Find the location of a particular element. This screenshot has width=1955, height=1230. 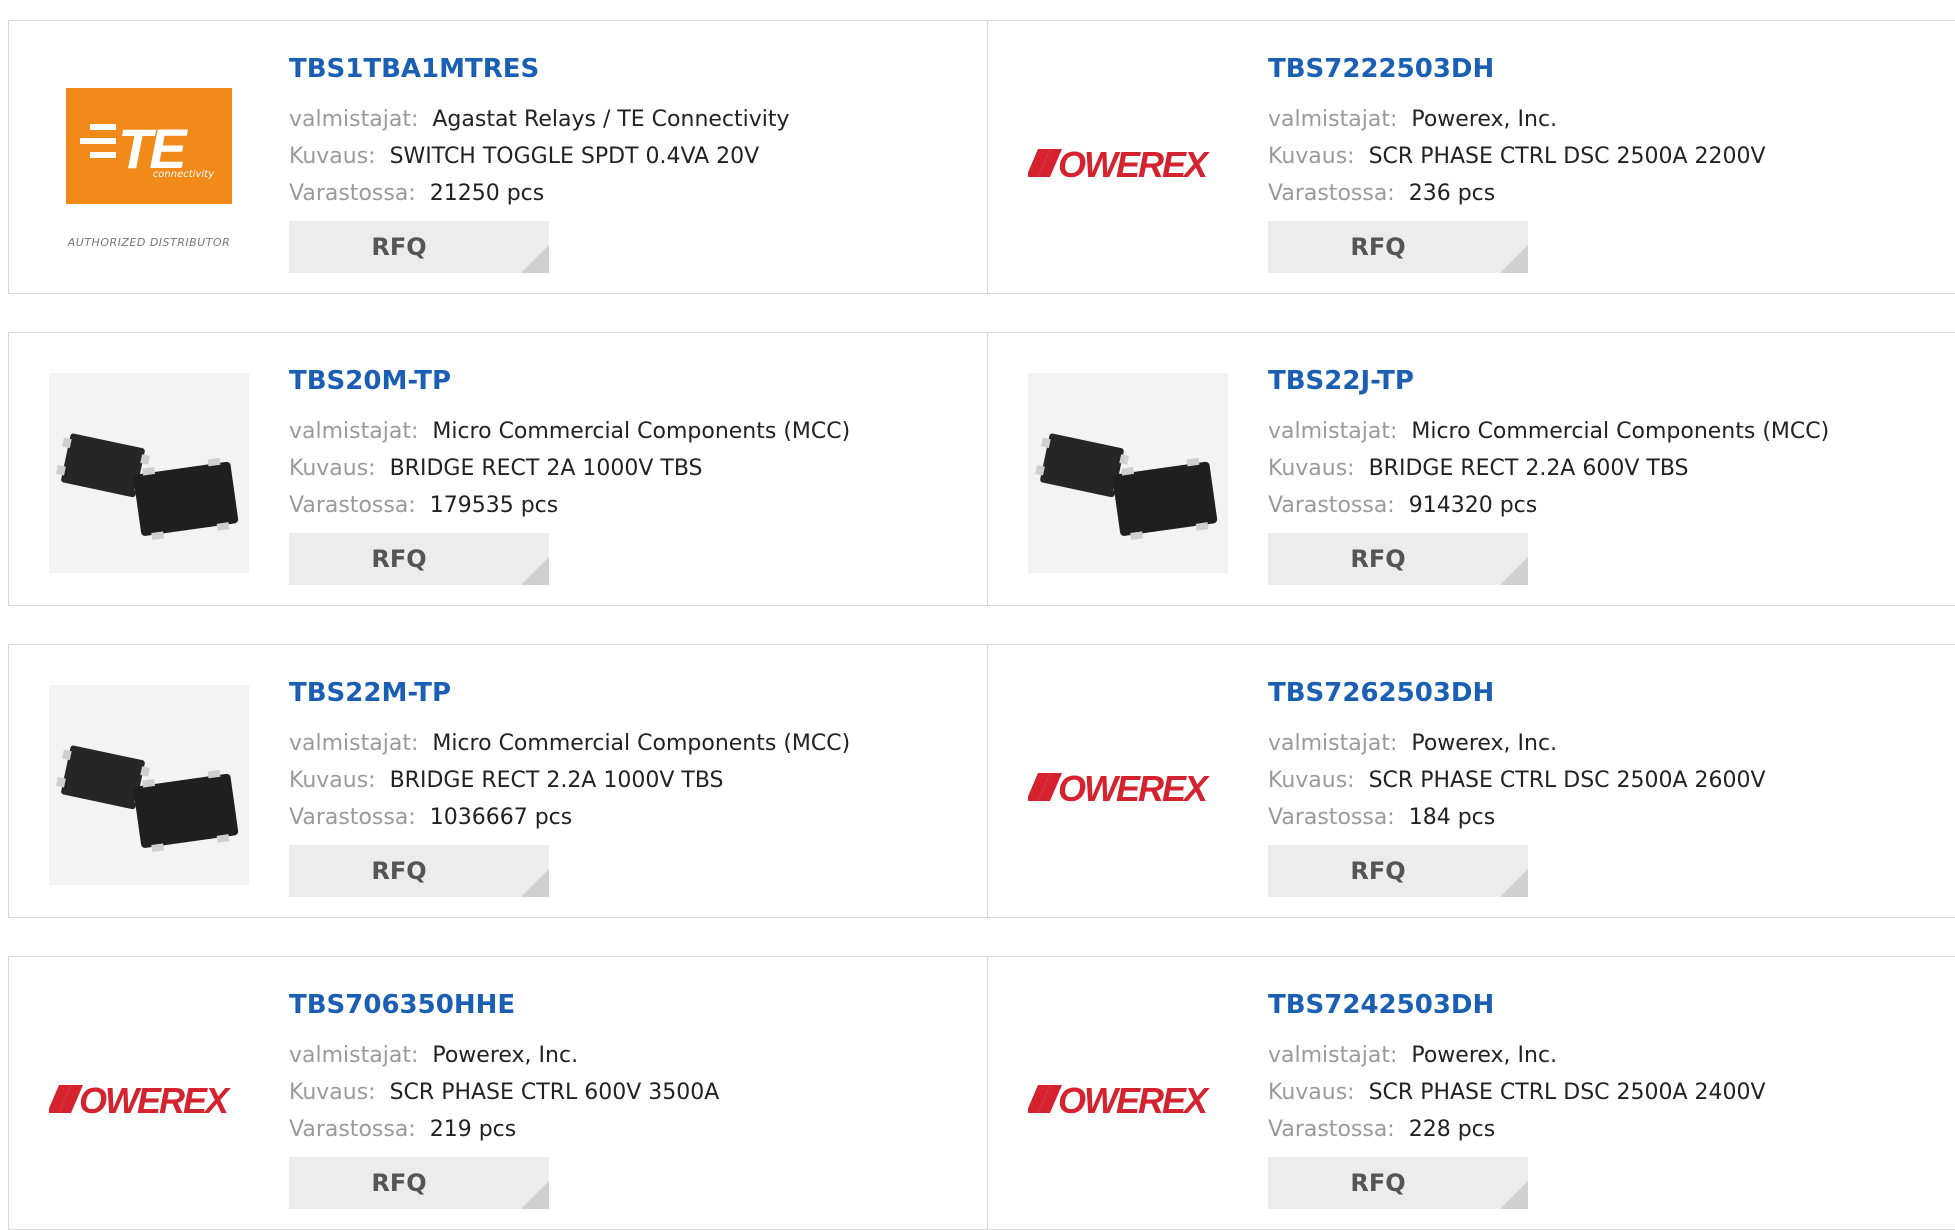

description-value: SCR PHASE CTRL 600V 3500A is located at coordinates (554, 1092).